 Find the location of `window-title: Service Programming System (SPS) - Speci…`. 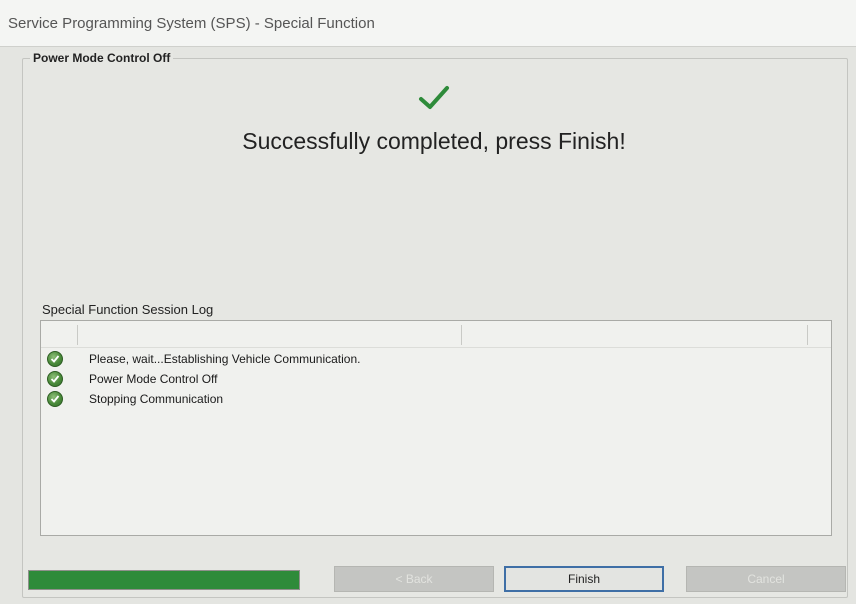

window-title: Service Programming System (SPS) - Speci… is located at coordinates (191, 23).